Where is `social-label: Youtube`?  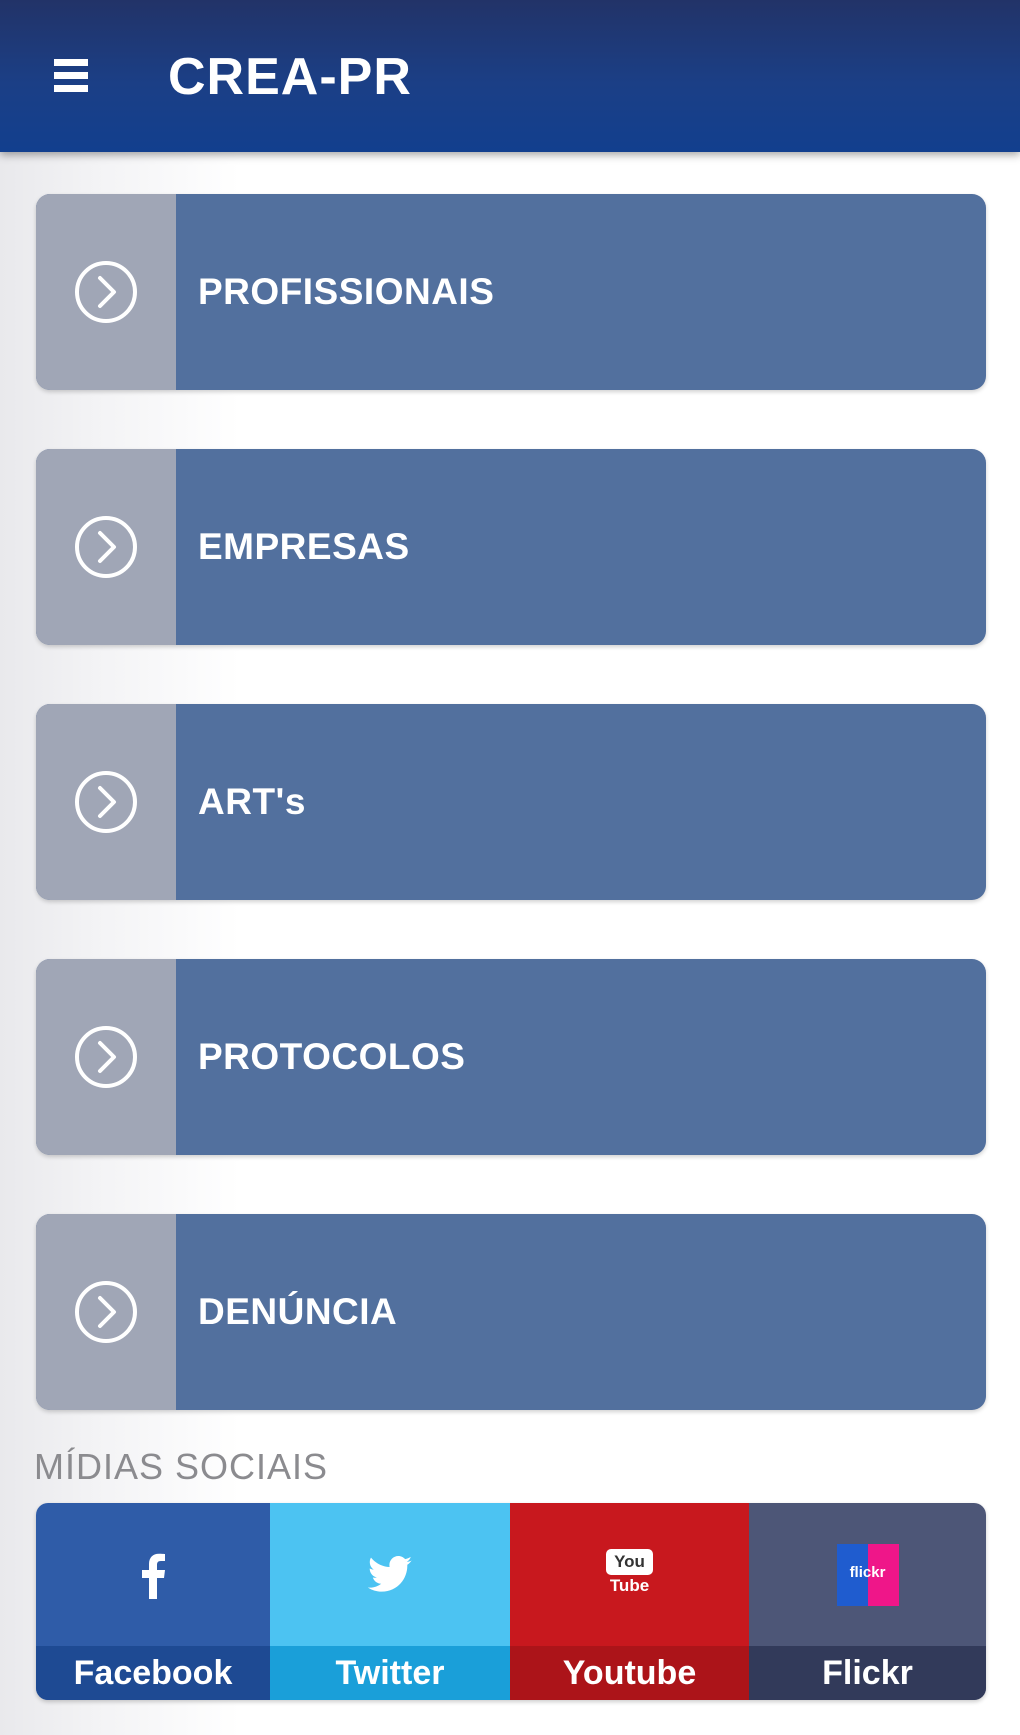 social-label: Youtube is located at coordinates (629, 1673).